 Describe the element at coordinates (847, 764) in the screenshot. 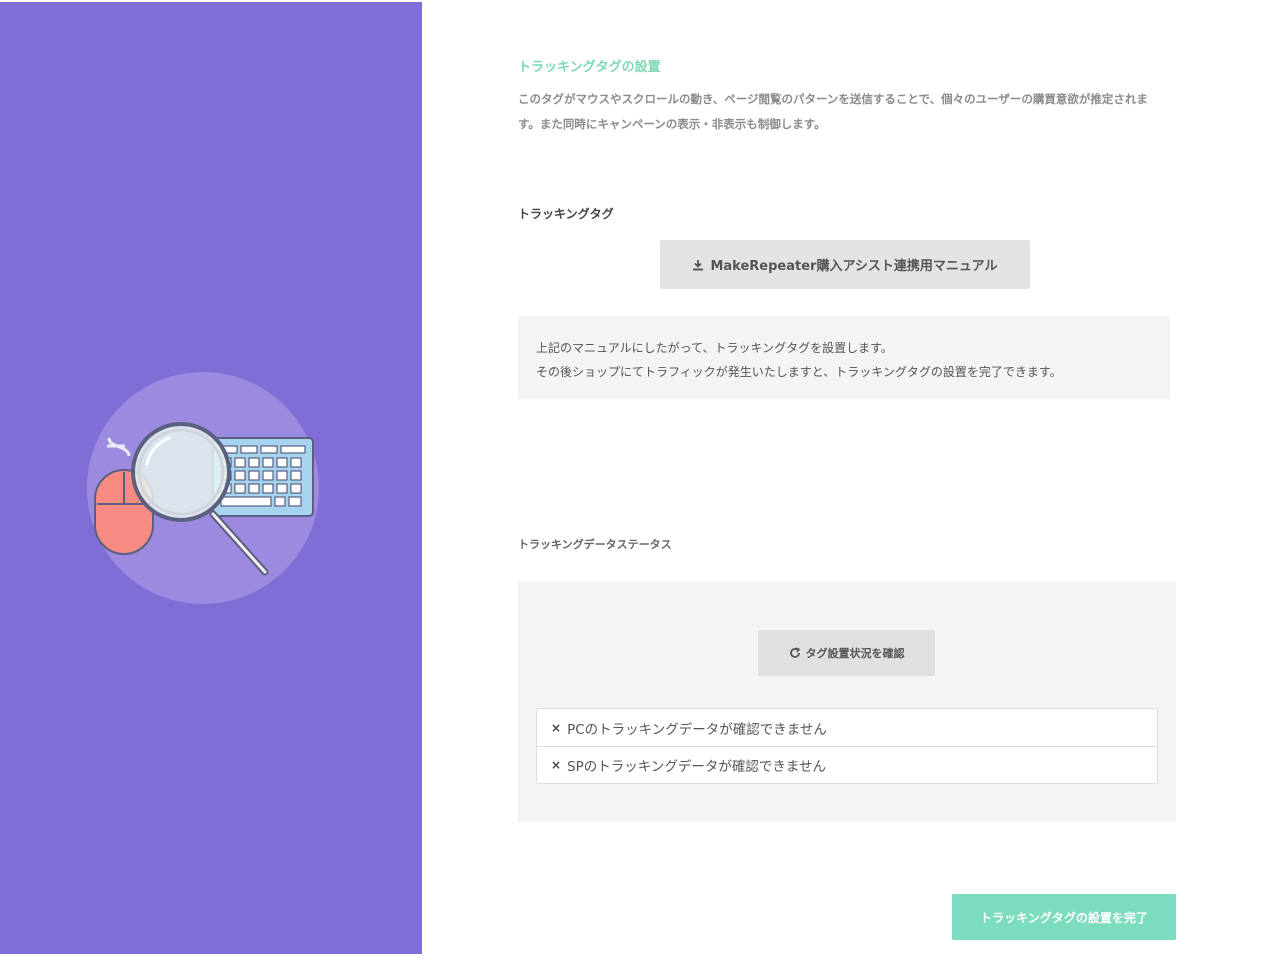

I see `status-item-sp: × SPのトラッキングデータが確認できません` at that location.